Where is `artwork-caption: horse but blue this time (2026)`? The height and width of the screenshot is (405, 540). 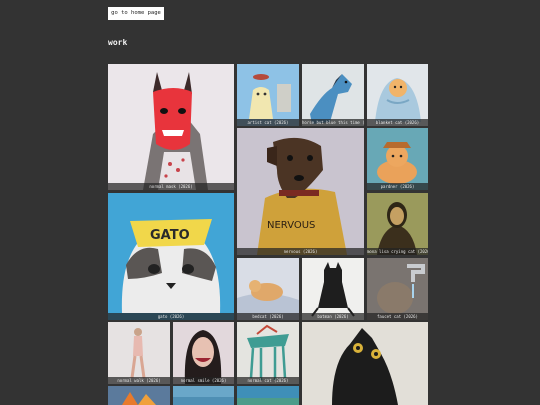 artwork-caption: horse but blue this time (2026) is located at coordinates (333, 122).